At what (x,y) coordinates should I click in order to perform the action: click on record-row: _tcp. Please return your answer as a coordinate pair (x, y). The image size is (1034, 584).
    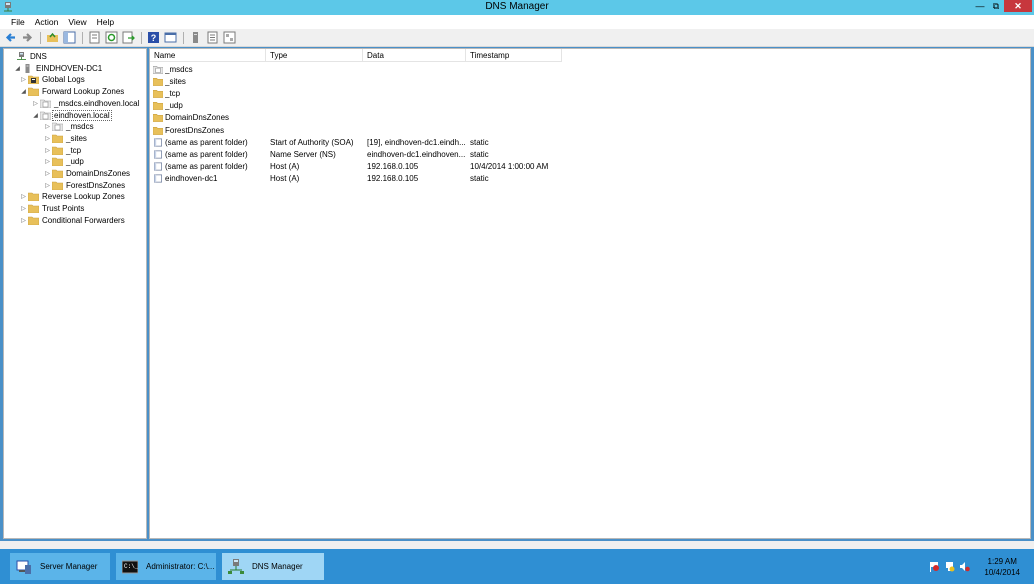
    Looking at the image, I should click on (356, 93).